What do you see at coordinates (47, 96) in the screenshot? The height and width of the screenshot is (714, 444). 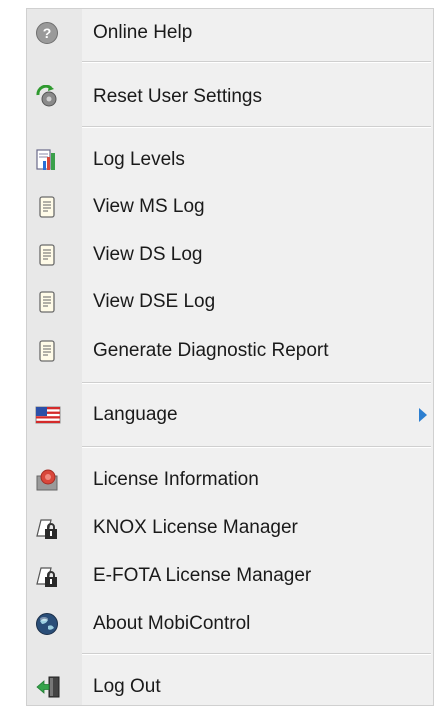 I see `reset-settings-icon` at bounding box center [47, 96].